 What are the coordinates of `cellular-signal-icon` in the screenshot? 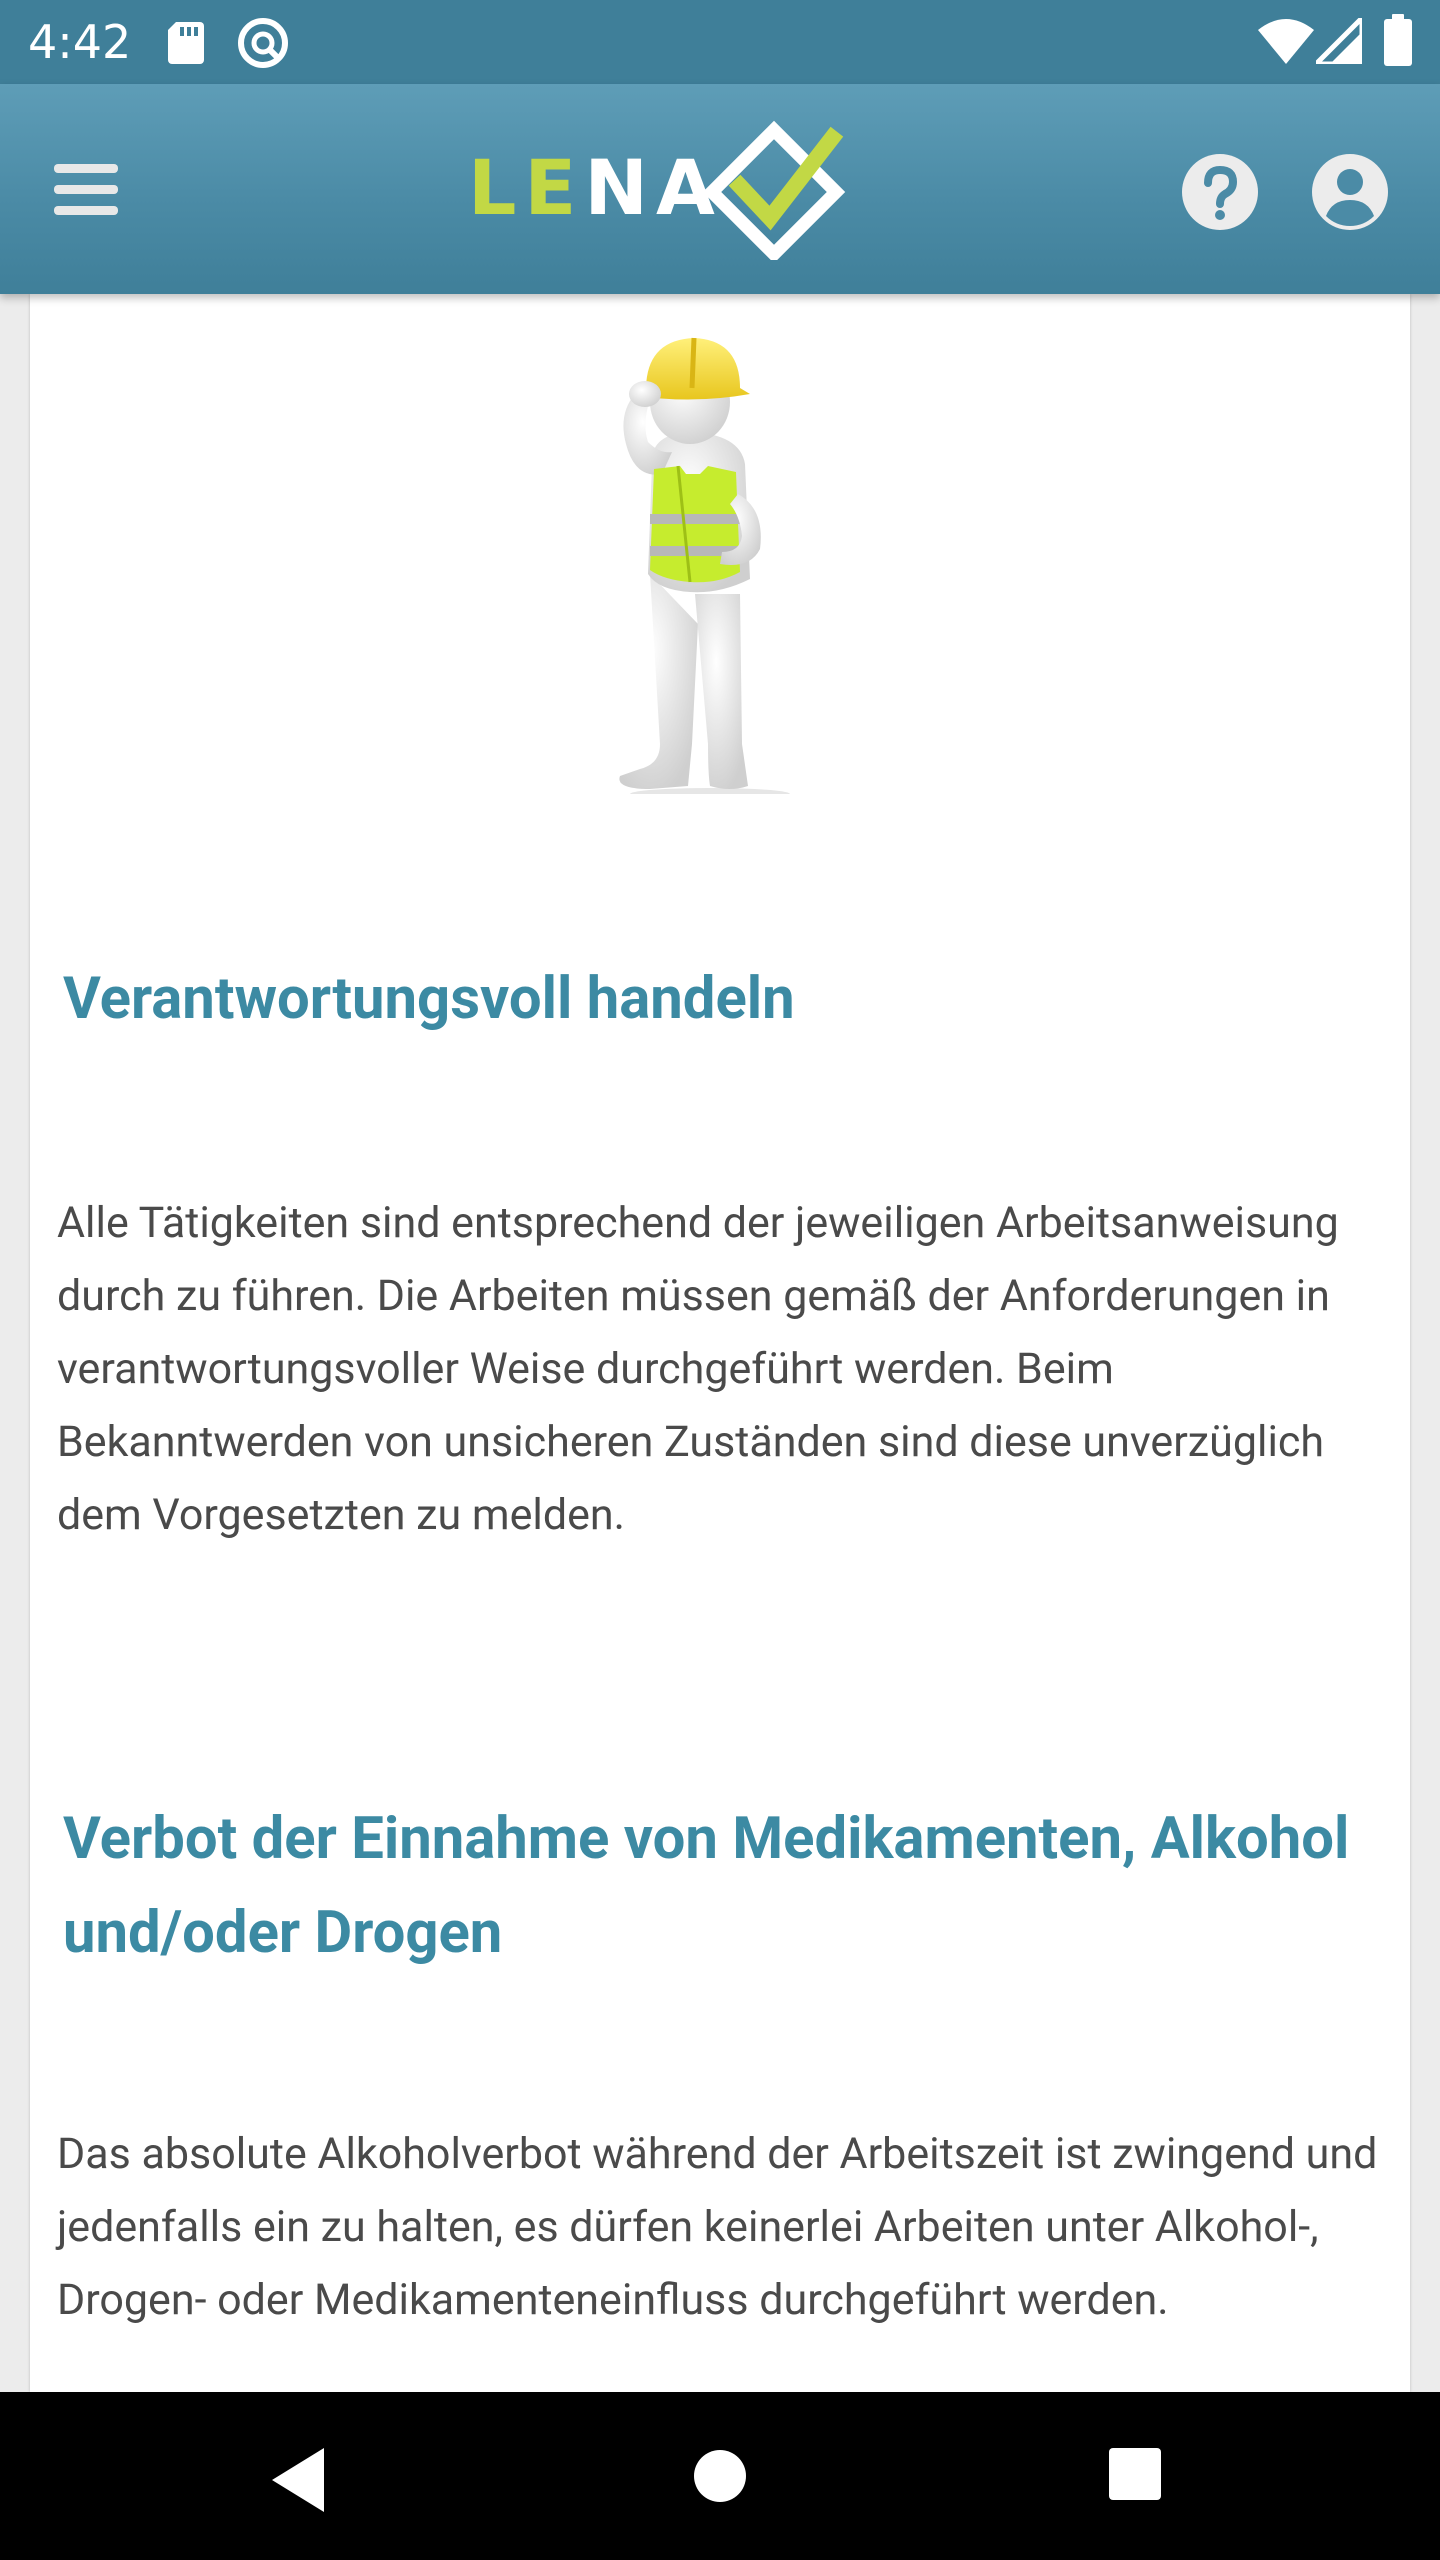 It's located at (1339, 41).